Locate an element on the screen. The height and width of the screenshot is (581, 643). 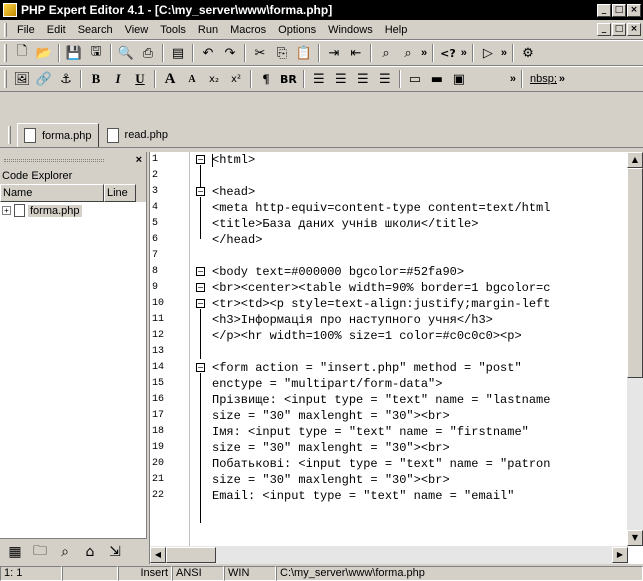
form-icon: ▣ is located at coordinates (459, 79).